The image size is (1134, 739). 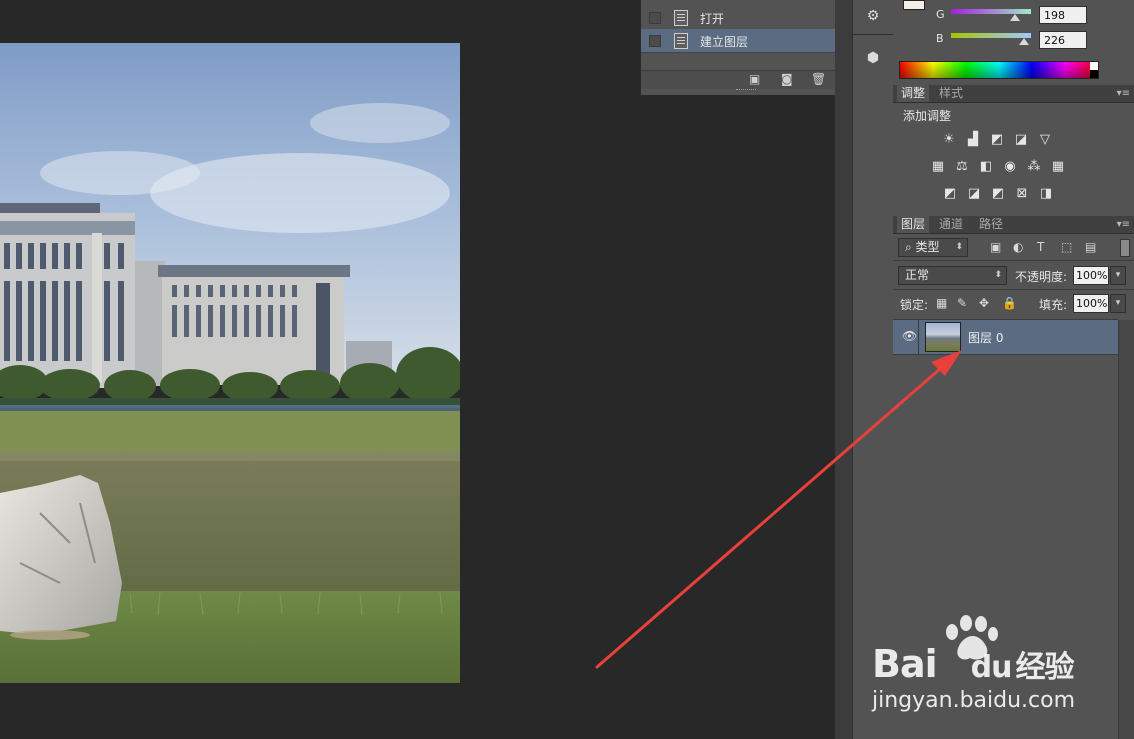 I want to click on filter-type-icon: T, so click(x=1040, y=247).